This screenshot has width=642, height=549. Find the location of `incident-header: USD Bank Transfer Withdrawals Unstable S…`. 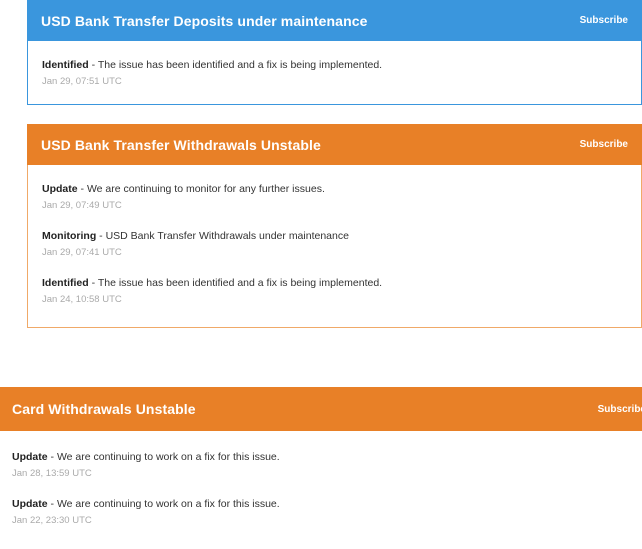

incident-header: USD Bank Transfer Withdrawals Unstable S… is located at coordinates (334, 144).